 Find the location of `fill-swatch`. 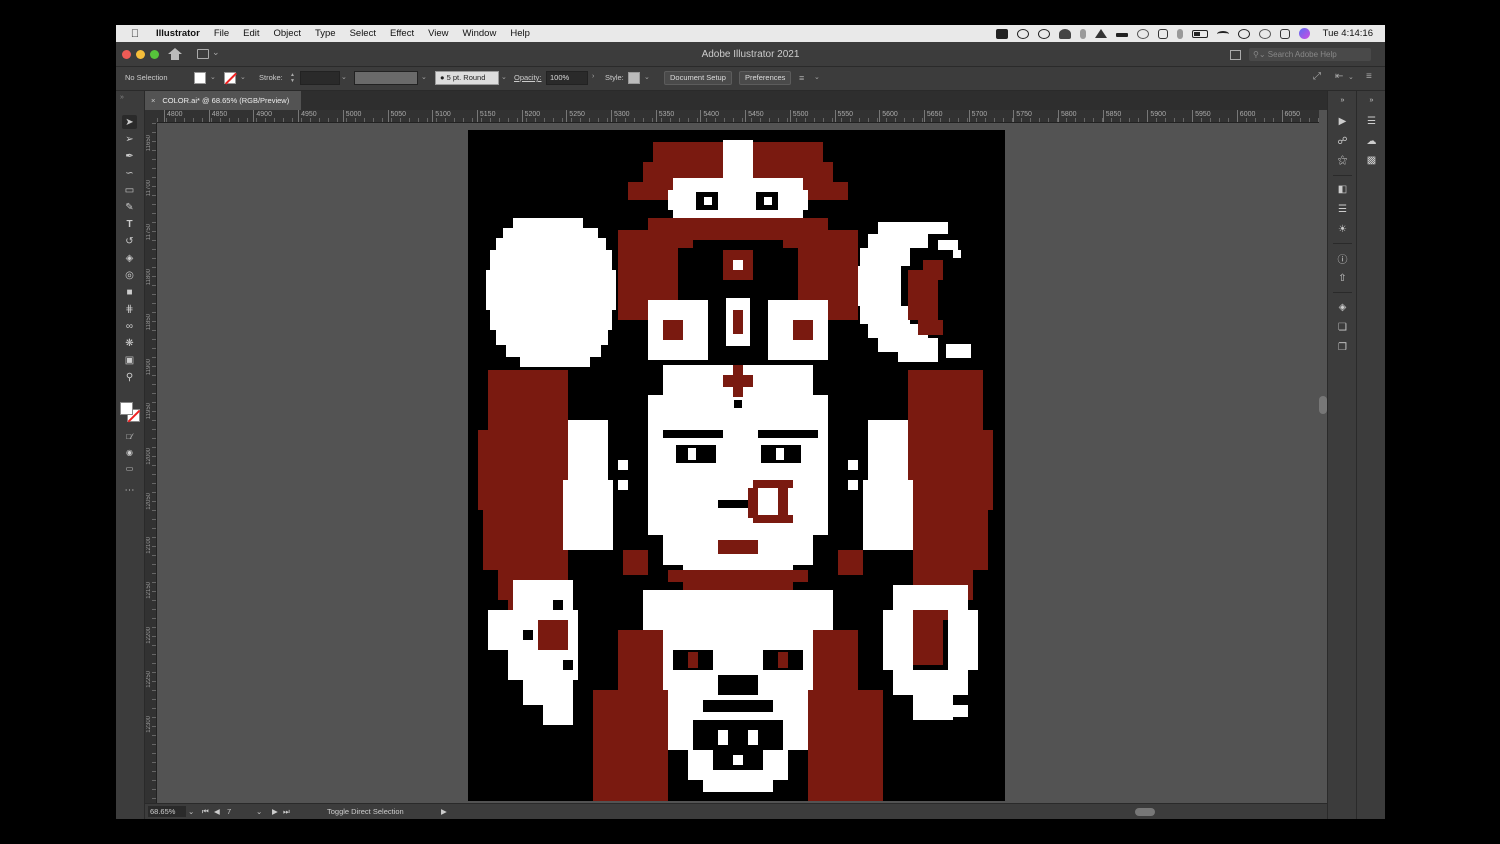

fill-swatch is located at coordinates (200, 78).